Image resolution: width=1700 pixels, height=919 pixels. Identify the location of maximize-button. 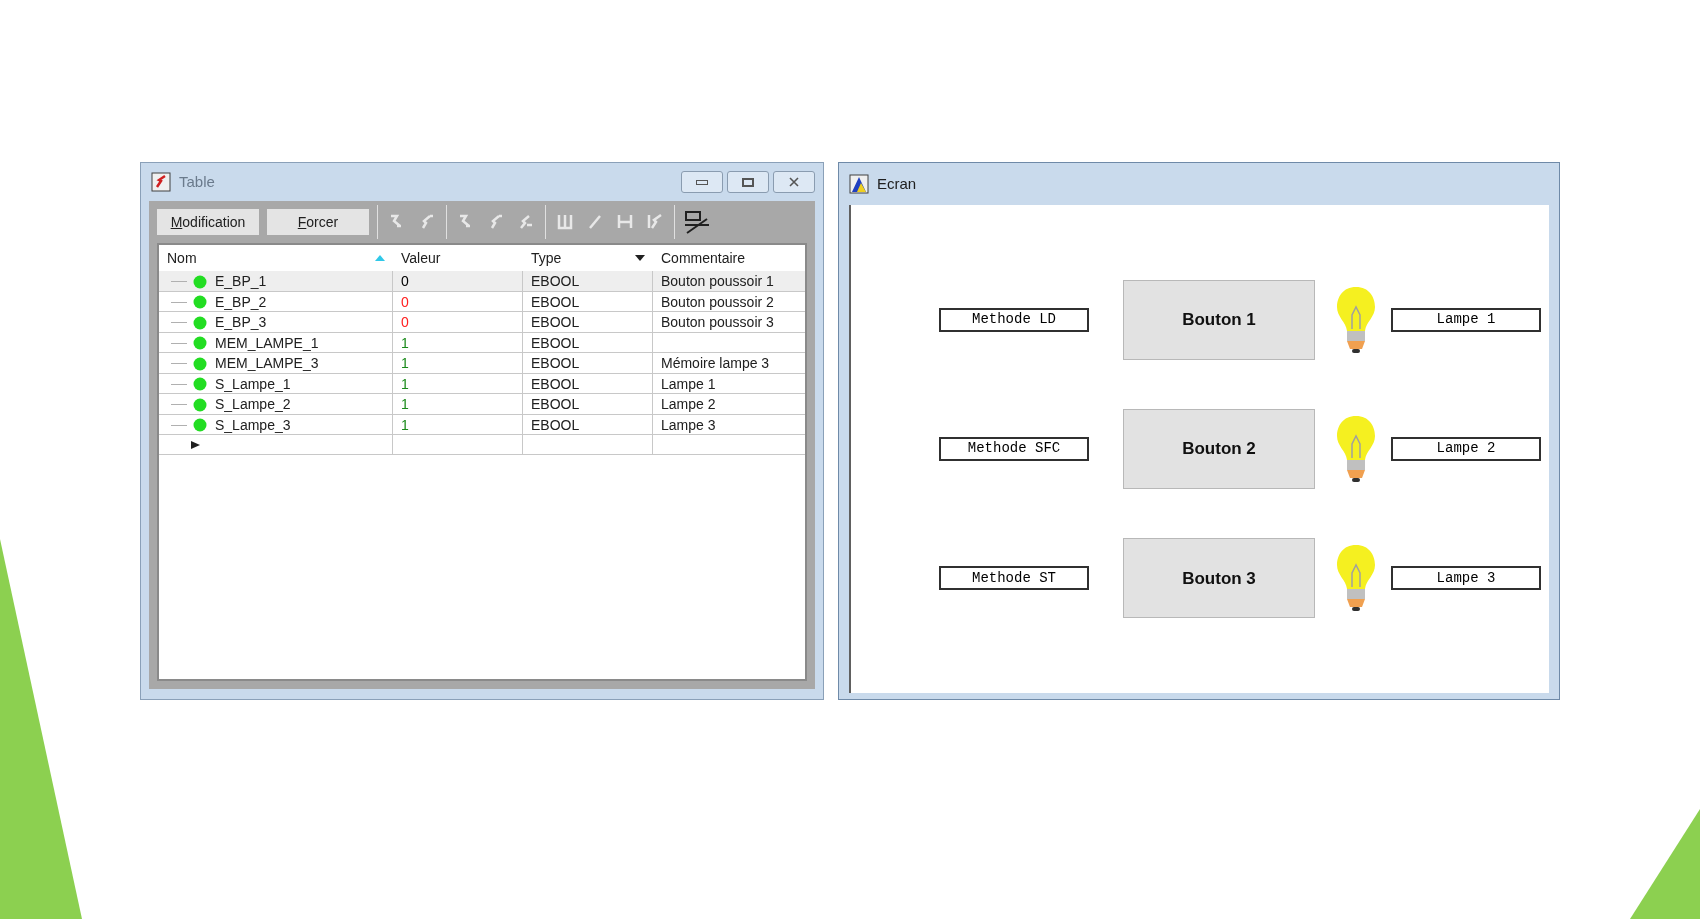
(748, 182).